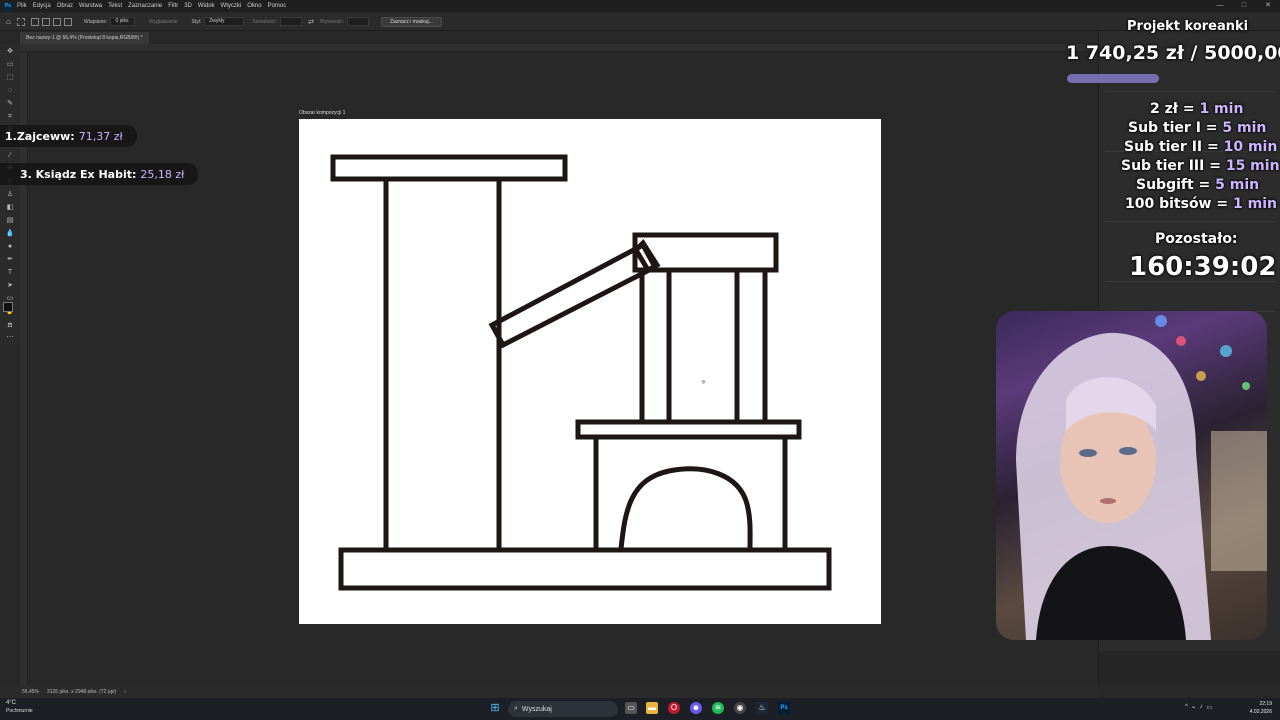 The image size is (1280, 720). What do you see at coordinates (95, 21) in the screenshot?
I see `feather-label: Wtapianie:` at bounding box center [95, 21].